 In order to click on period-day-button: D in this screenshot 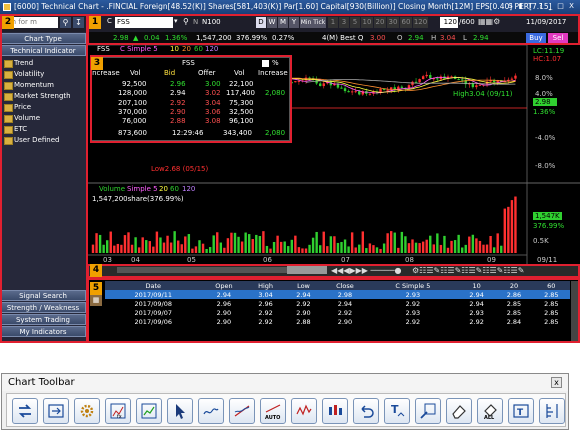, I will do `click(261, 22)`.